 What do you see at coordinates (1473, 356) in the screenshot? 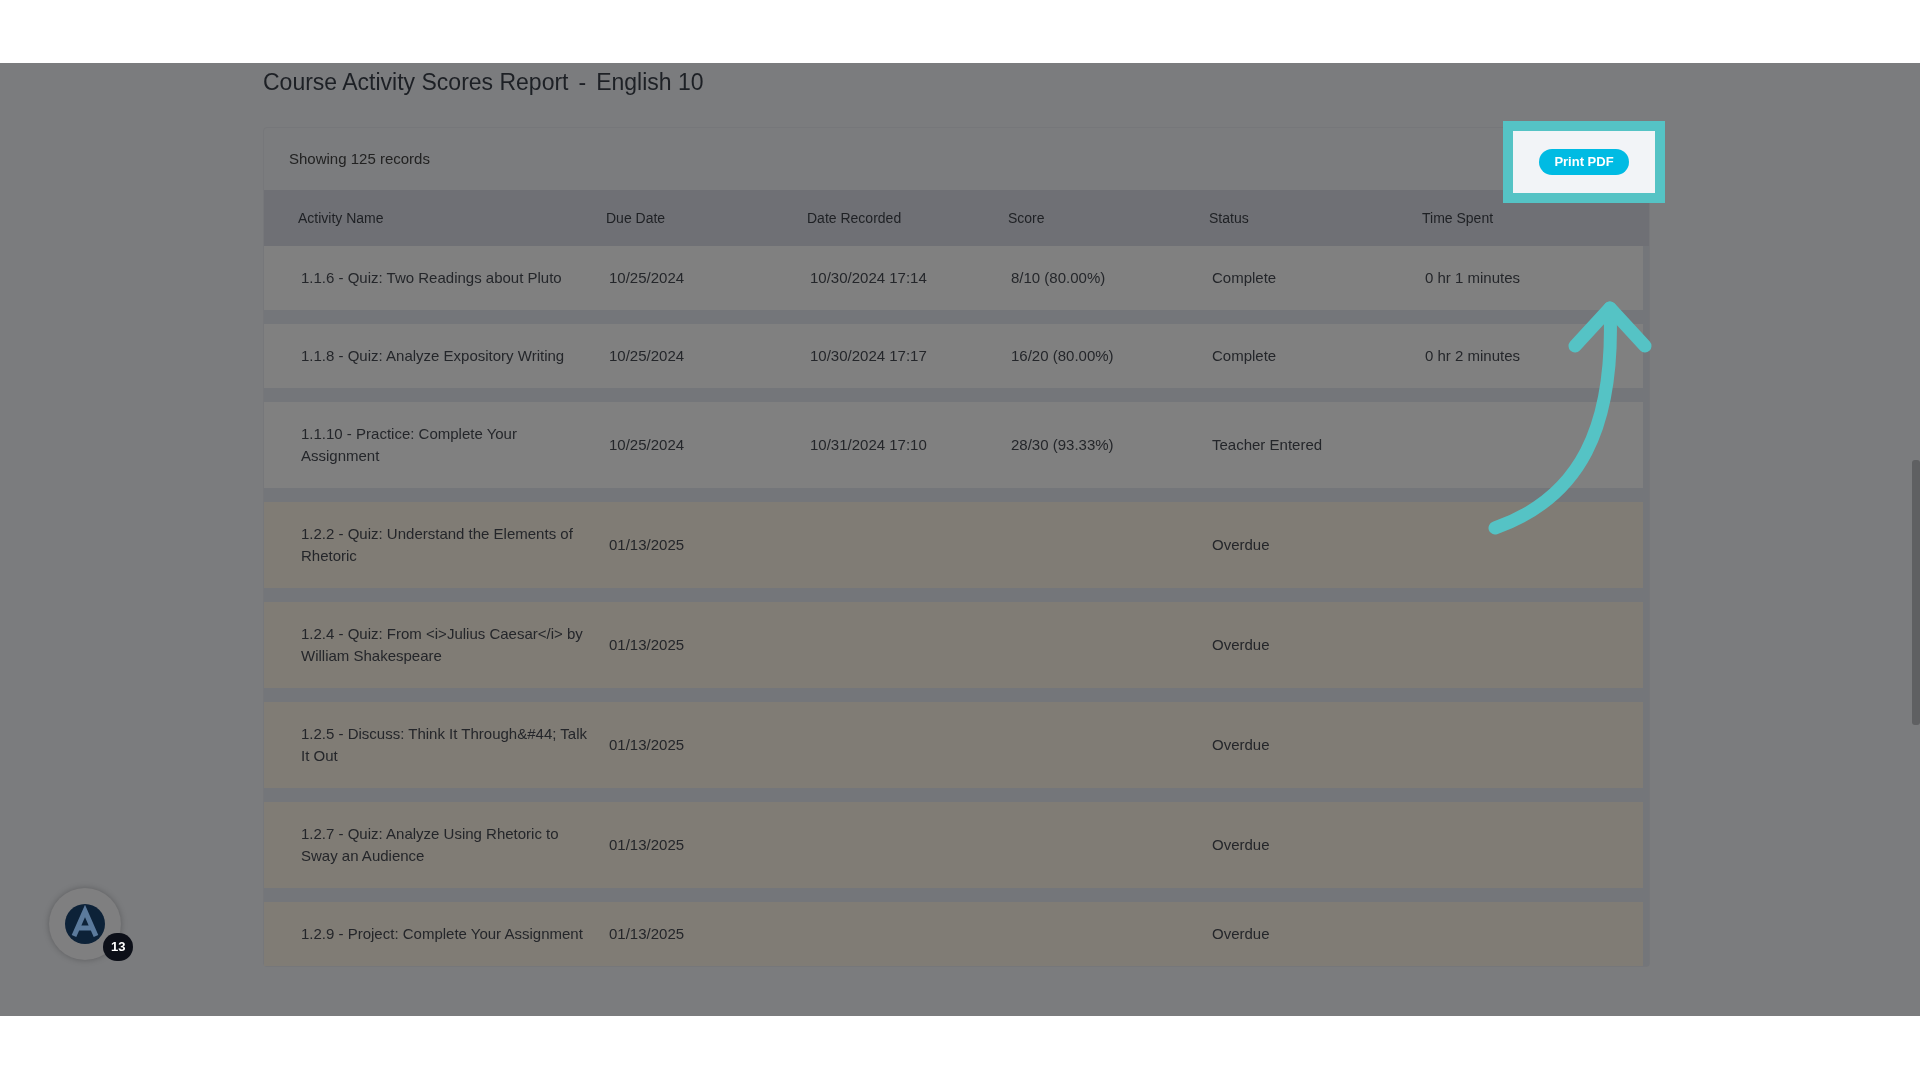
I see `table-cell-text: 0 hr 2 minutes` at bounding box center [1473, 356].